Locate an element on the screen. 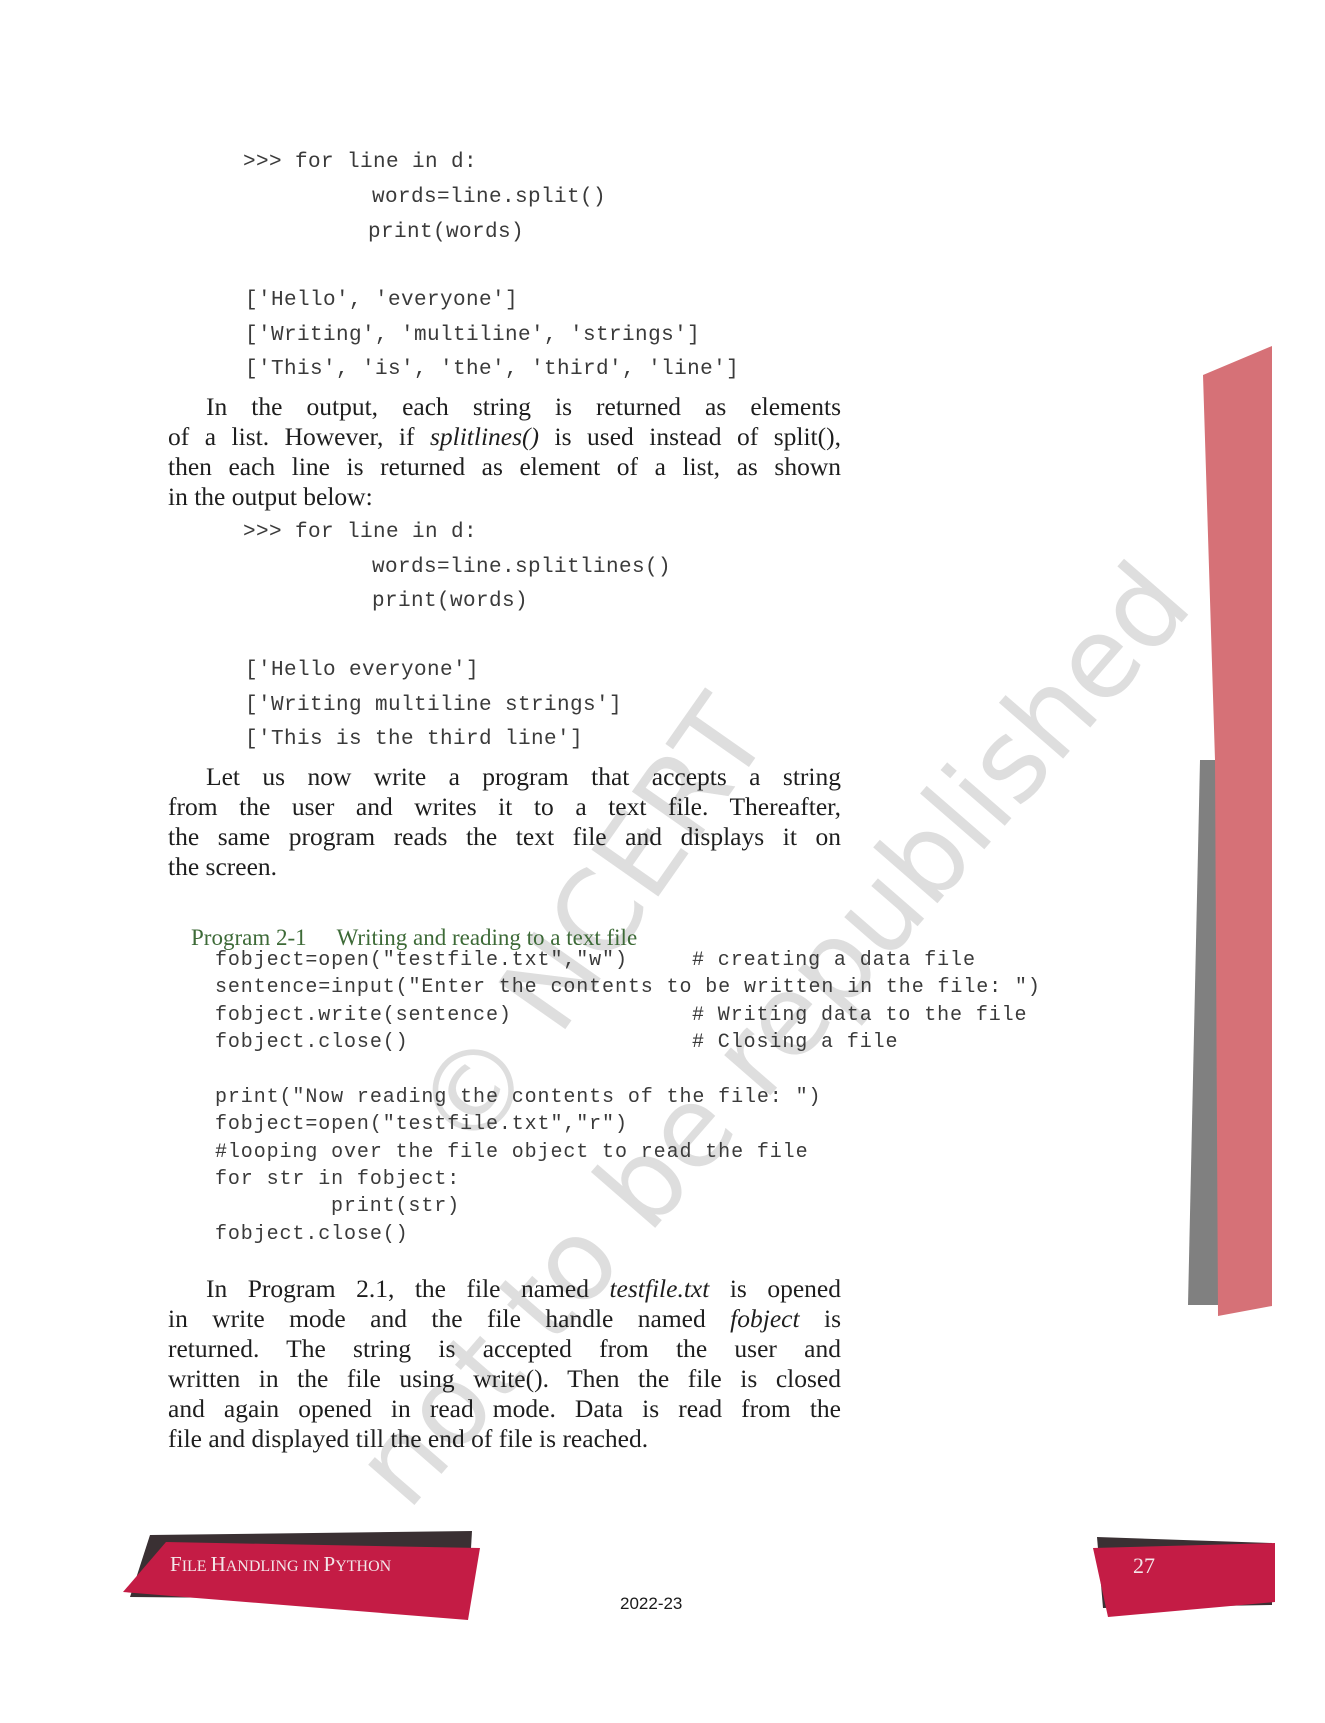 The image size is (1325, 1723). code-output-line: ['This', 'is', 'the', 'third', 'line'] is located at coordinates (492, 369).